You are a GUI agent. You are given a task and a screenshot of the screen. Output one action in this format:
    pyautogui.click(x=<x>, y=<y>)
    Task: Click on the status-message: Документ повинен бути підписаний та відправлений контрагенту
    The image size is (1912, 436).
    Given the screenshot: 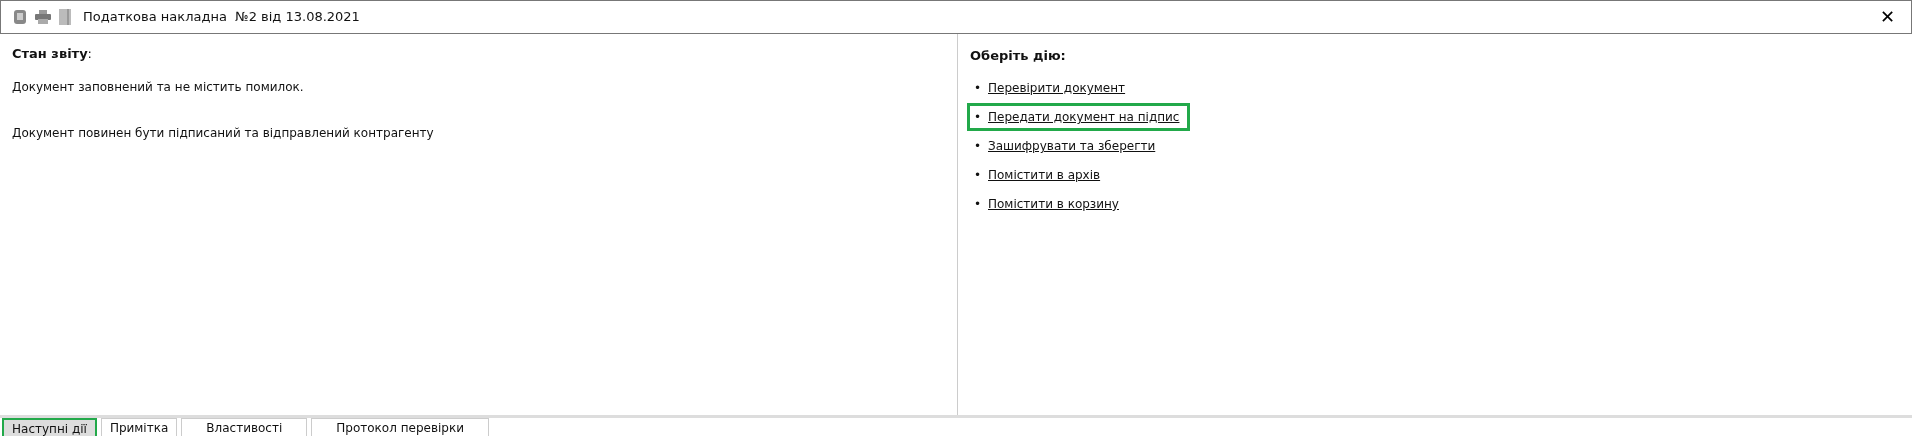 What is the action you would take?
    pyautogui.click(x=223, y=133)
    